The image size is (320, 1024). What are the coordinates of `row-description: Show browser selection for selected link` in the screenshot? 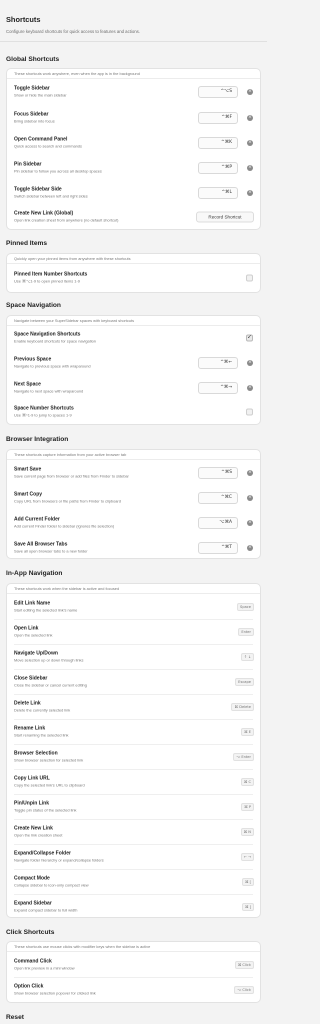 It's located at (49, 760).